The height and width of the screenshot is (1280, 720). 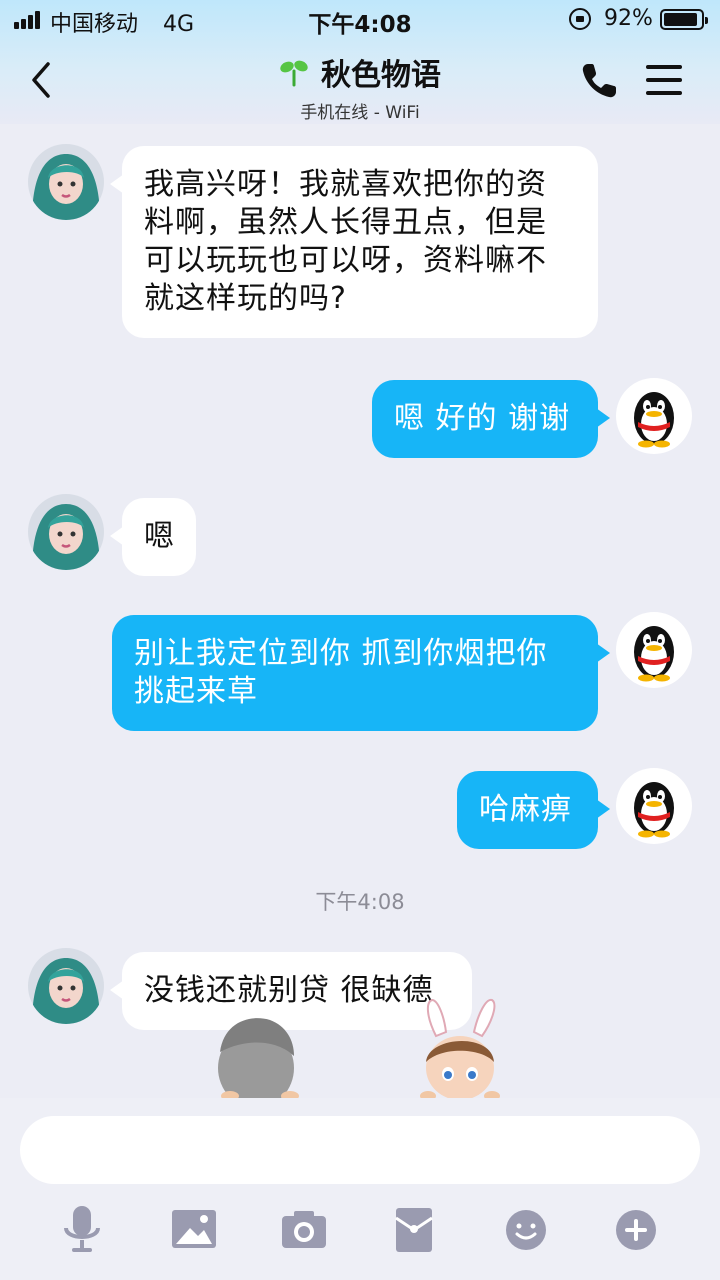 I want to click on mic-icon, so click(x=82, y=1229).